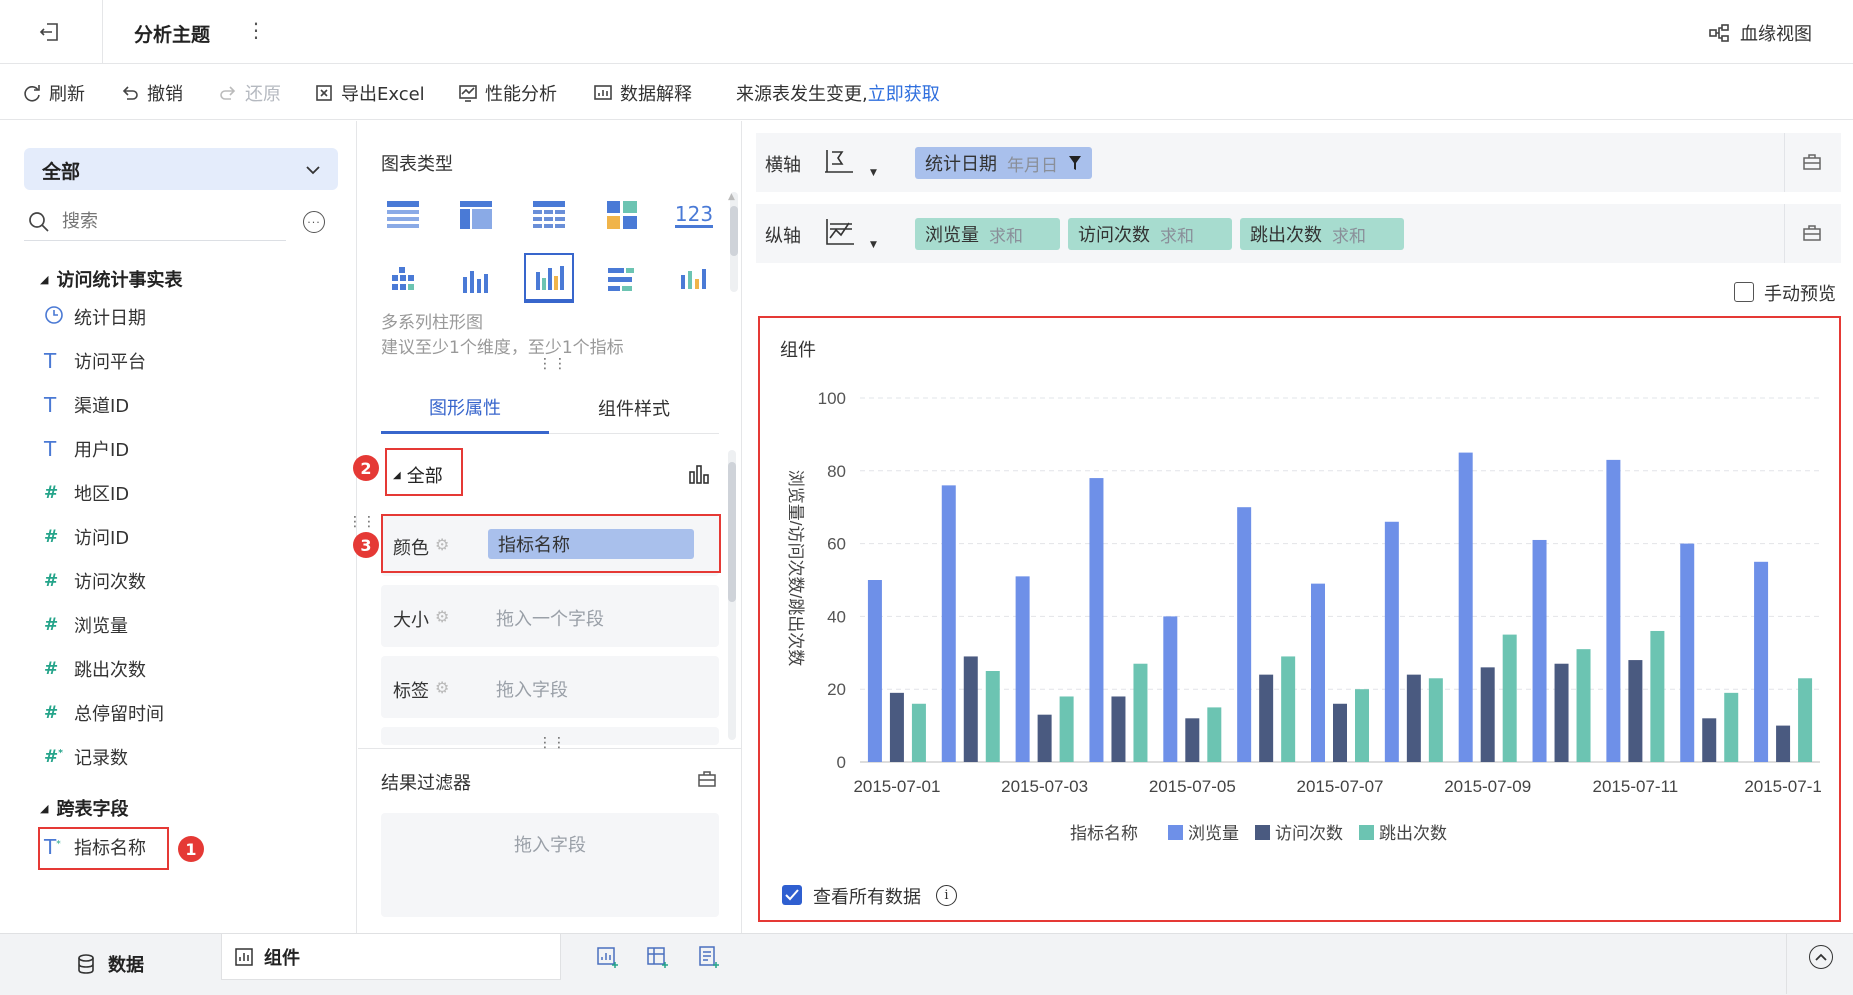 The image size is (1853, 995). What do you see at coordinates (987, 234) in the screenshot?
I see `y-field-pill: 浏览量 求和` at bounding box center [987, 234].